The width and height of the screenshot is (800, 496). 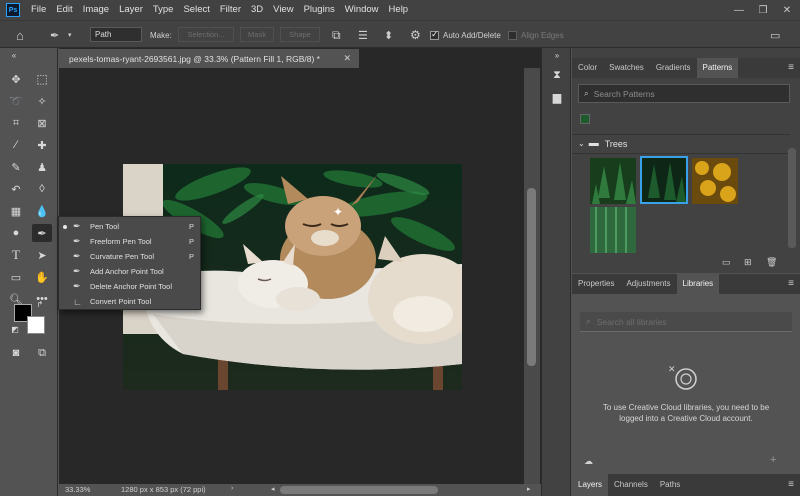 I want to click on frame-tool-icon: ⊠, so click(x=42, y=123).